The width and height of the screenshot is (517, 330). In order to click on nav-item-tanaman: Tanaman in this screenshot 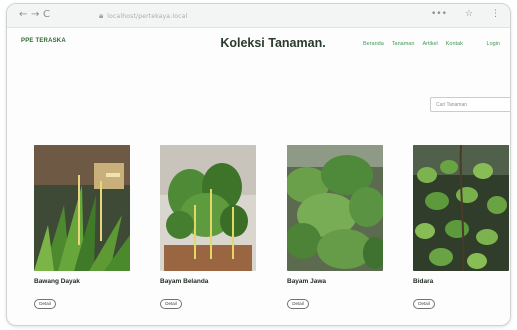, I will do `click(403, 44)`.